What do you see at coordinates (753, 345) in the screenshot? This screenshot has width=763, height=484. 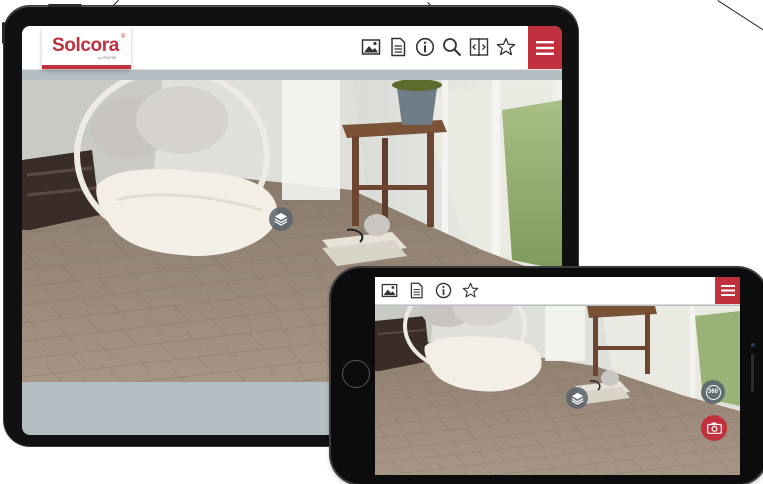 I see `phone-camera` at bounding box center [753, 345].